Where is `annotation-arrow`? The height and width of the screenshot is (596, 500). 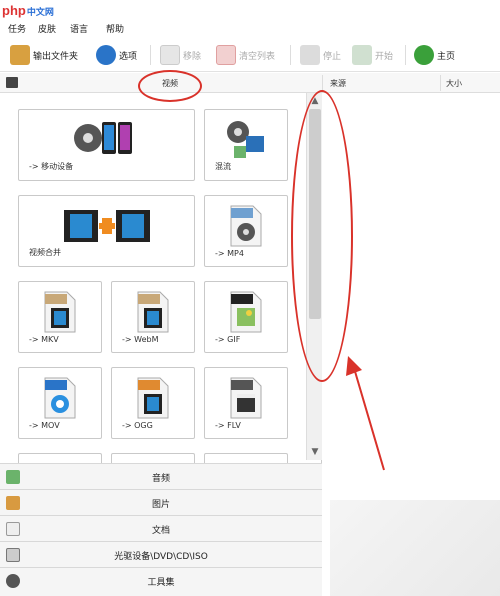
annotation-arrow is located at coordinates (365, 413).